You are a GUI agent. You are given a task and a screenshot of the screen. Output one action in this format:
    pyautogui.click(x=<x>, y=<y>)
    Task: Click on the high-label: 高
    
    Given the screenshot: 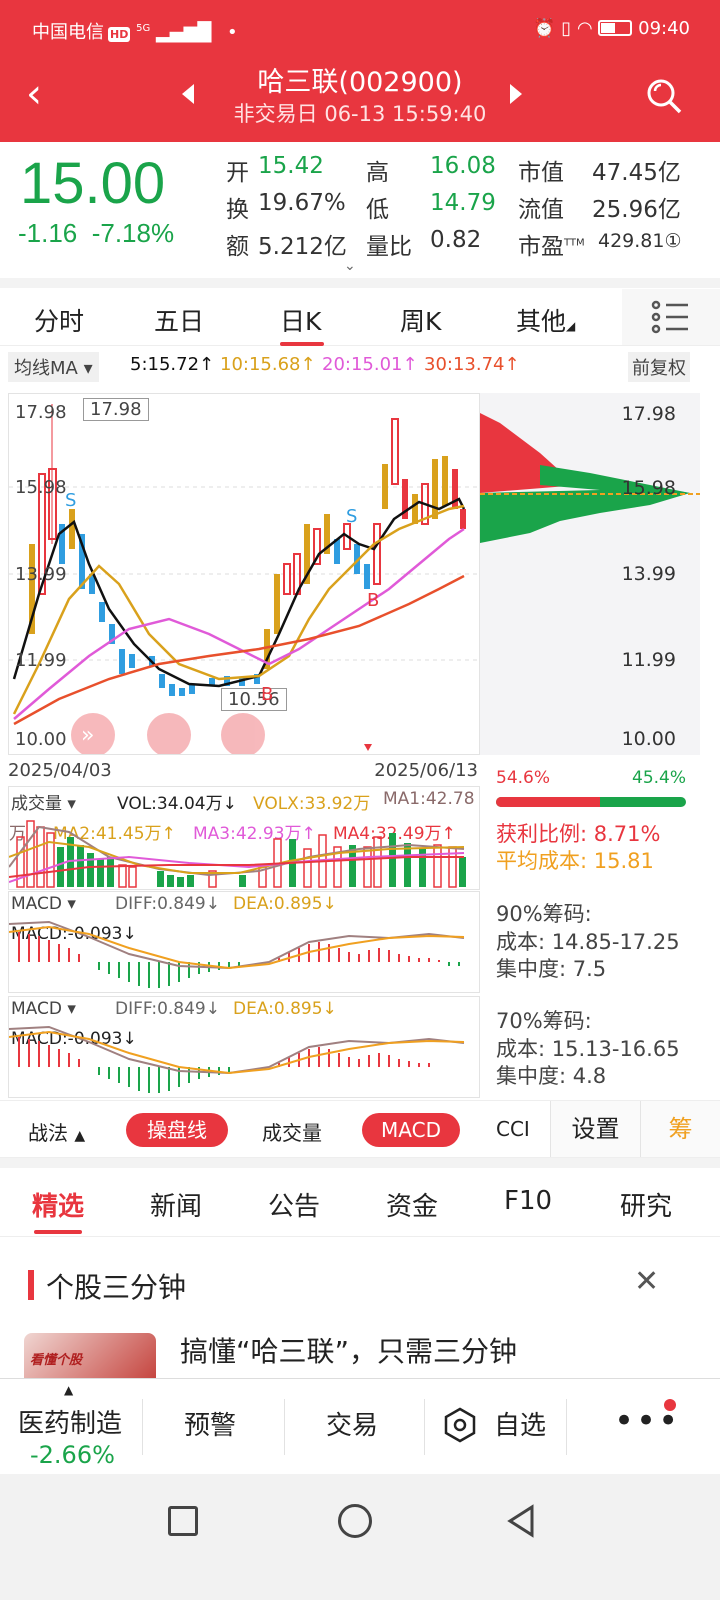 What is the action you would take?
    pyautogui.click(x=377, y=173)
    